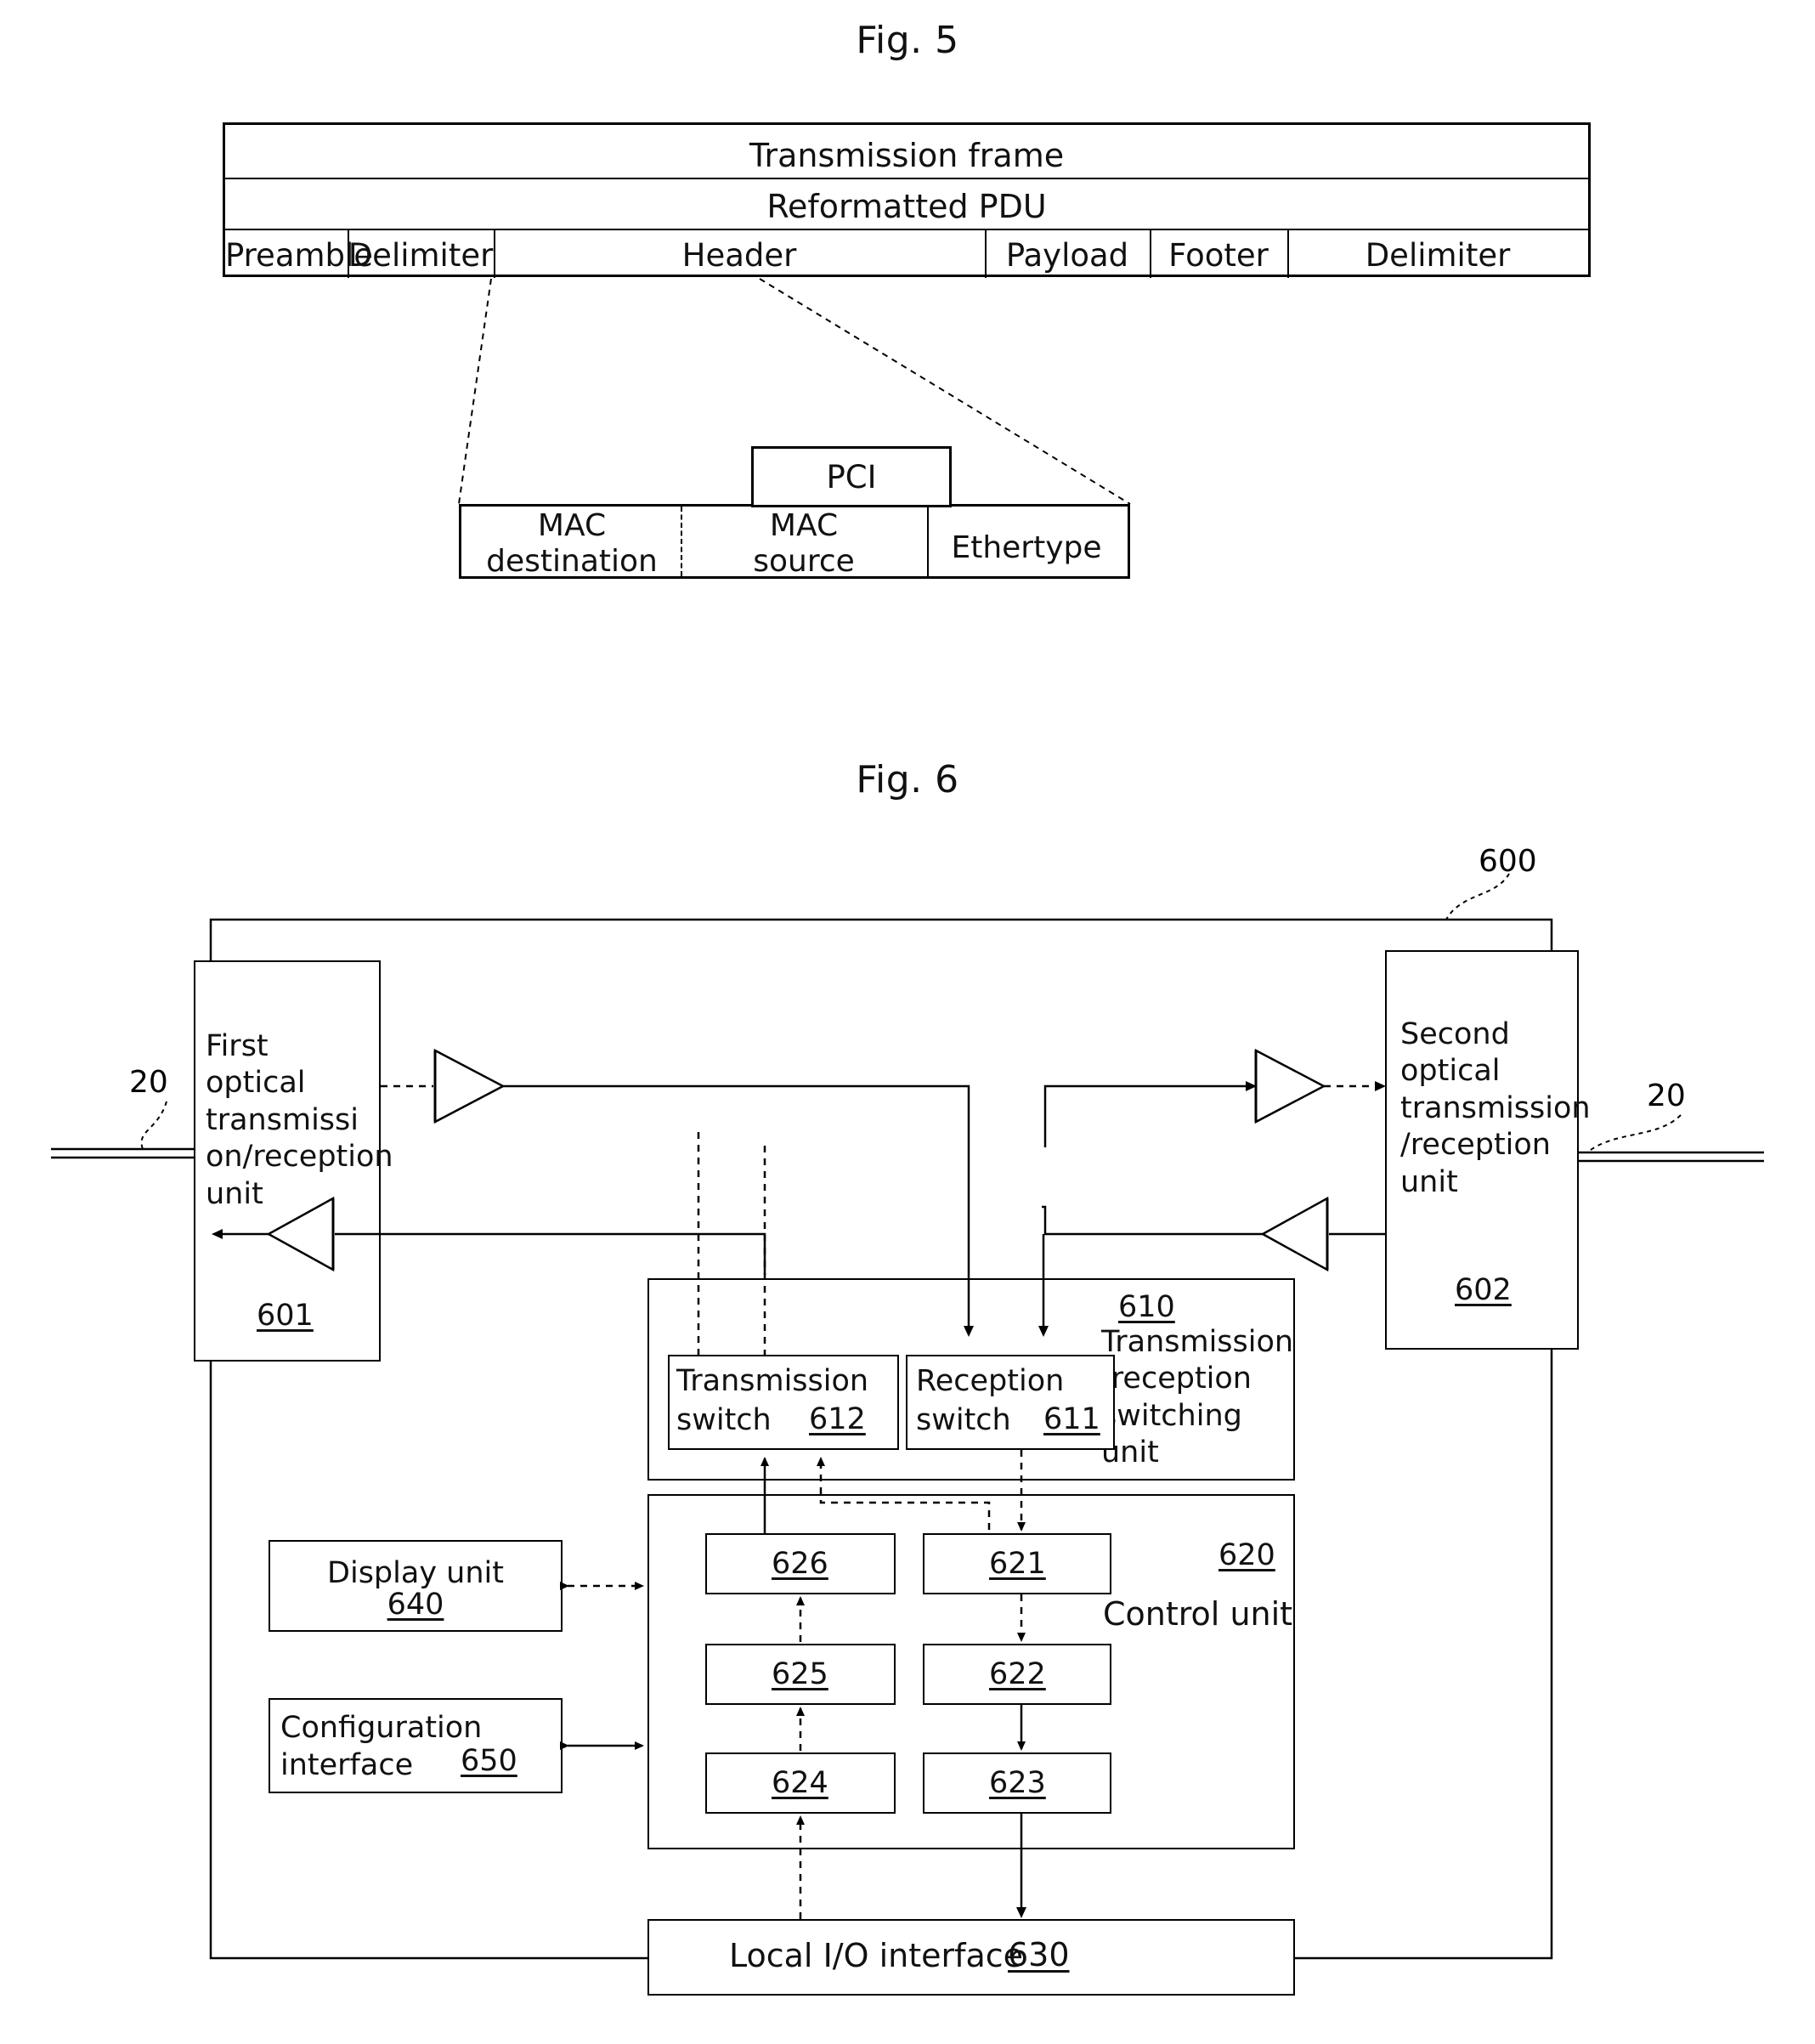 The height and width of the screenshot is (2044, 1815). I want to click on fiber-ref-right-20: 20, so click(1666, 1096).